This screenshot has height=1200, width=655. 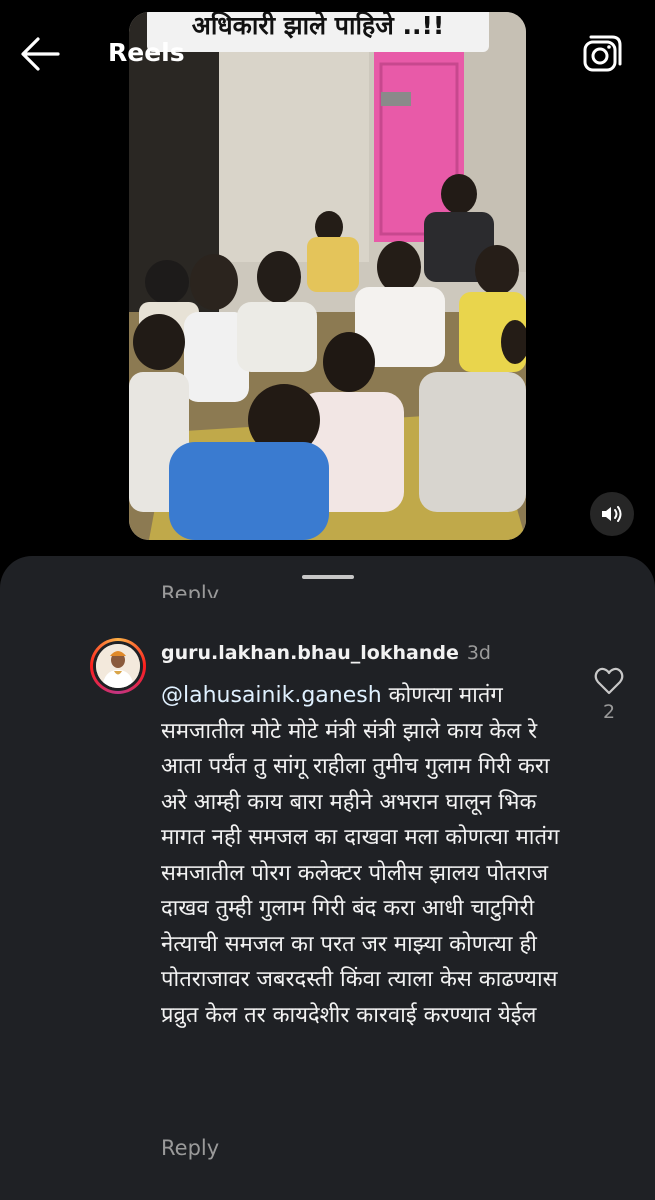 I want to click on top-bar: Reels, so click(x=327, y=55).